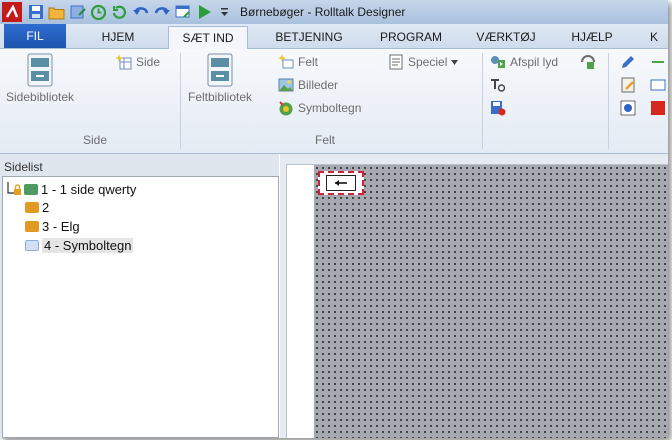 This screenshot has height=440, width=672. I want to click on side-label: Side, so click(148, 62).